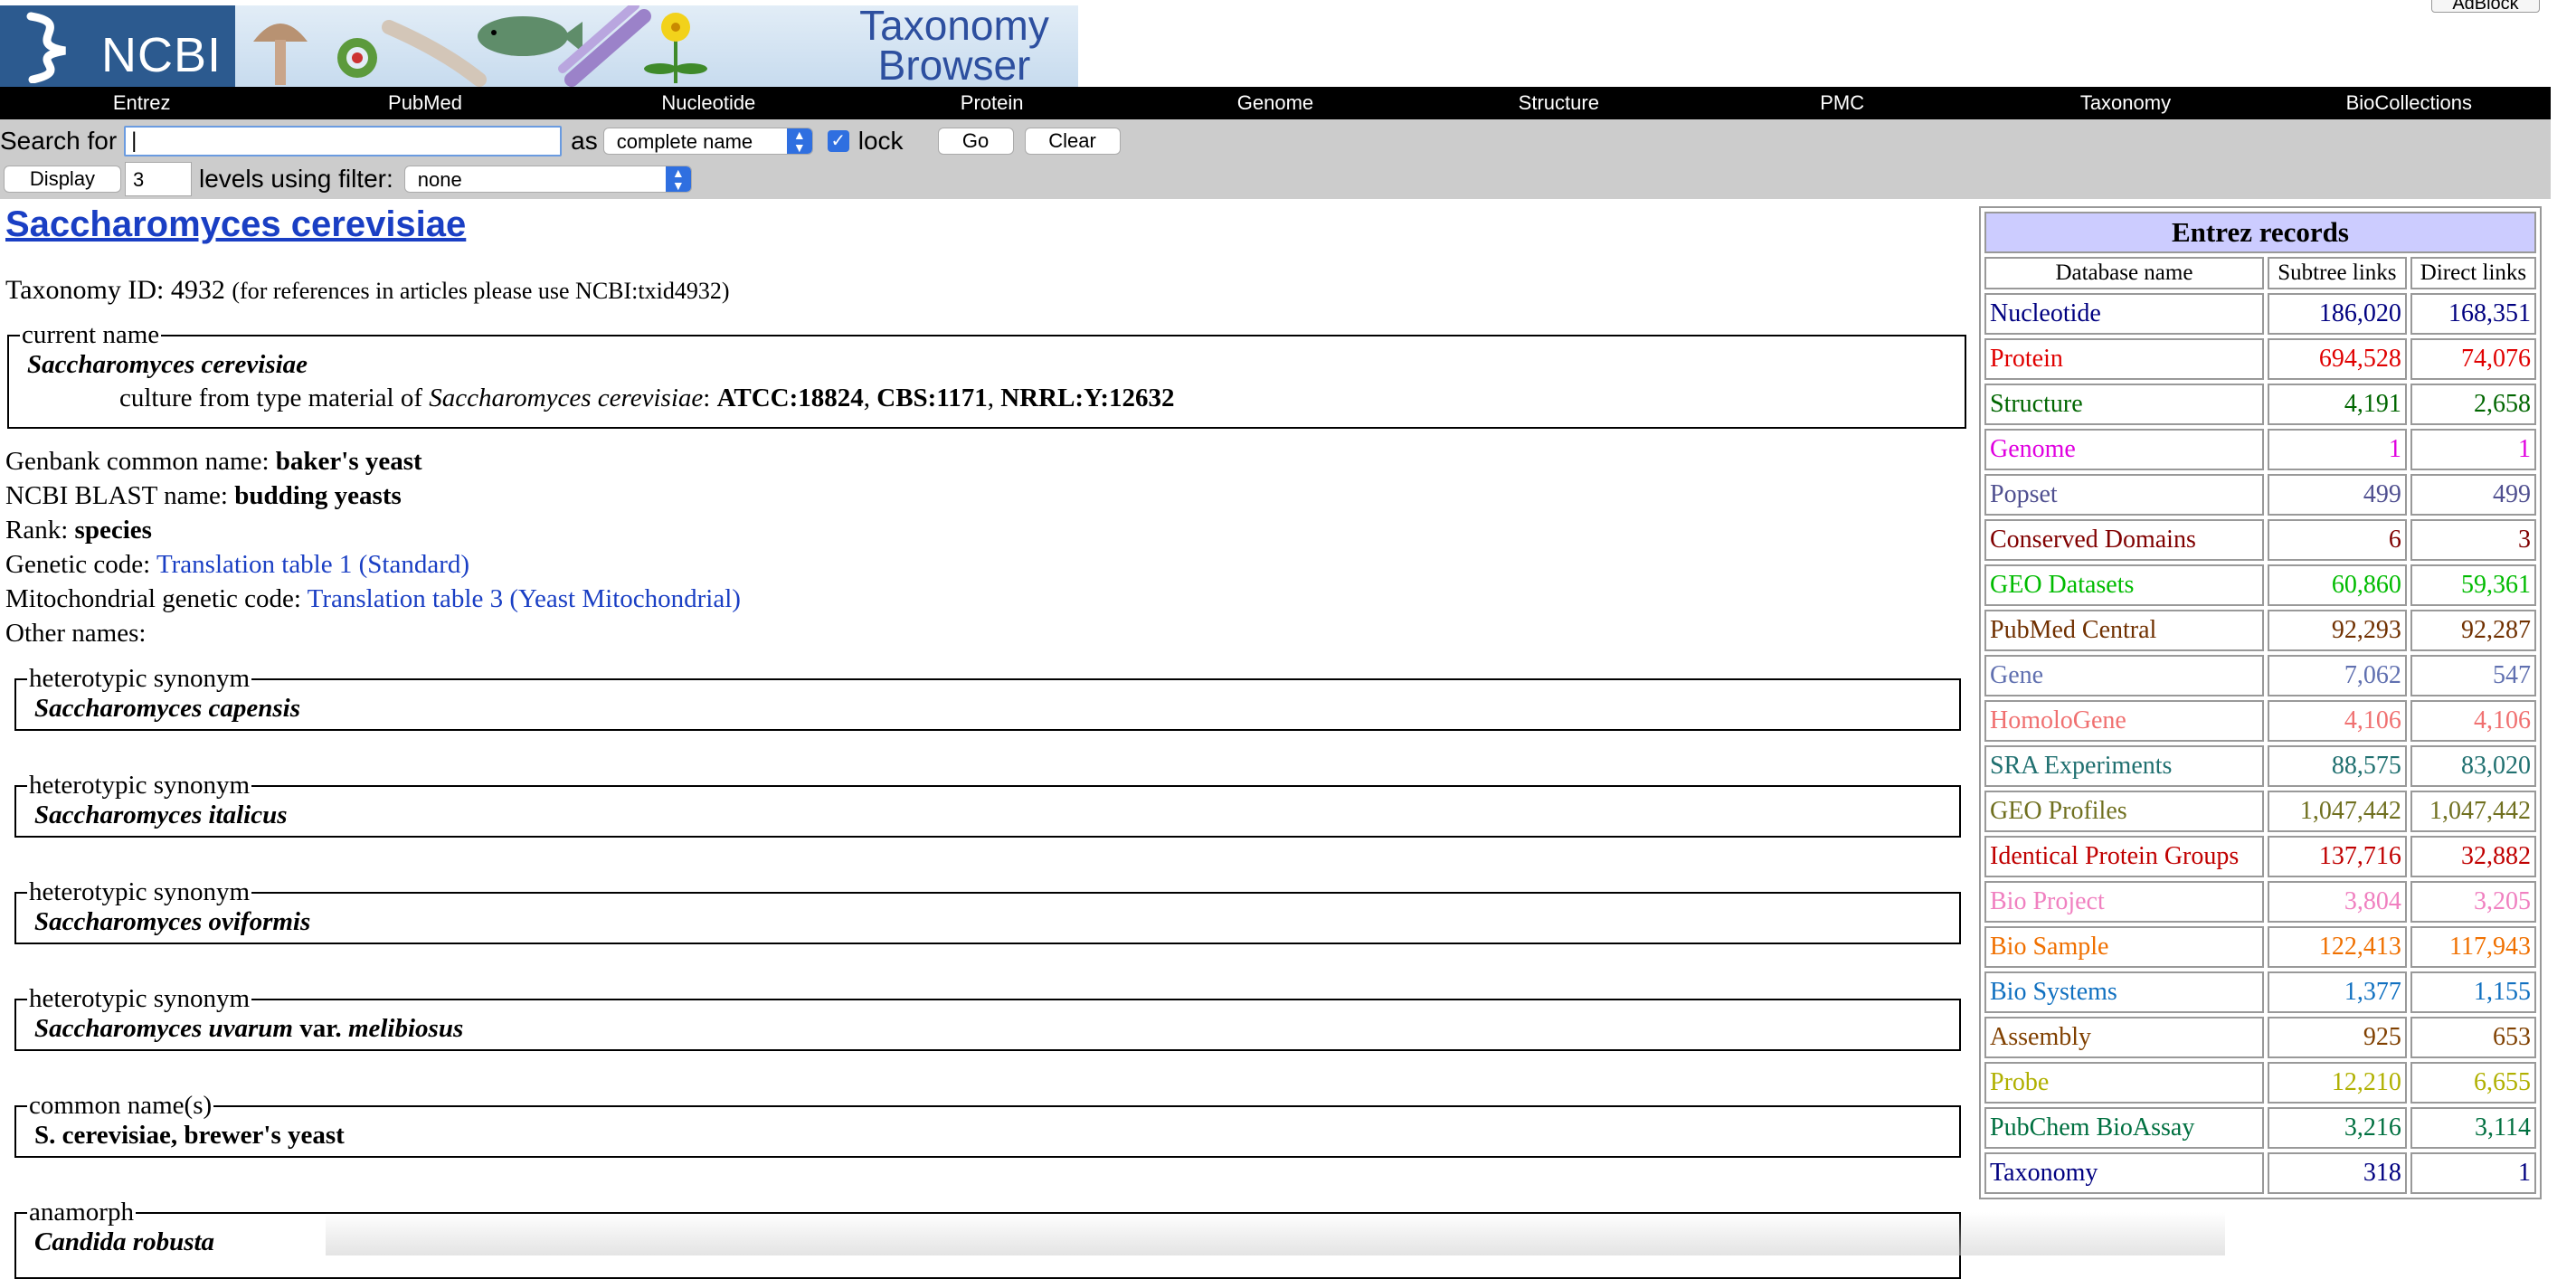 The width and height of the screenshot is (2576, 1279). I want to click on record-direct-cell: 74,076, so click(2473, 359).